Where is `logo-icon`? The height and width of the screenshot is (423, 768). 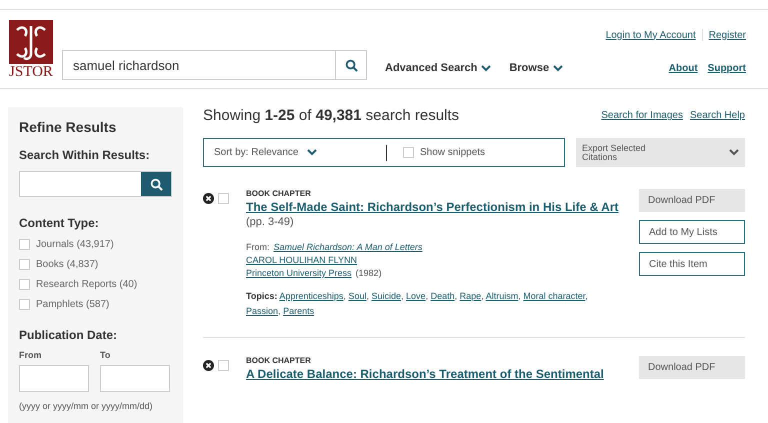 logo-icon is located at coordinates (31, 42).